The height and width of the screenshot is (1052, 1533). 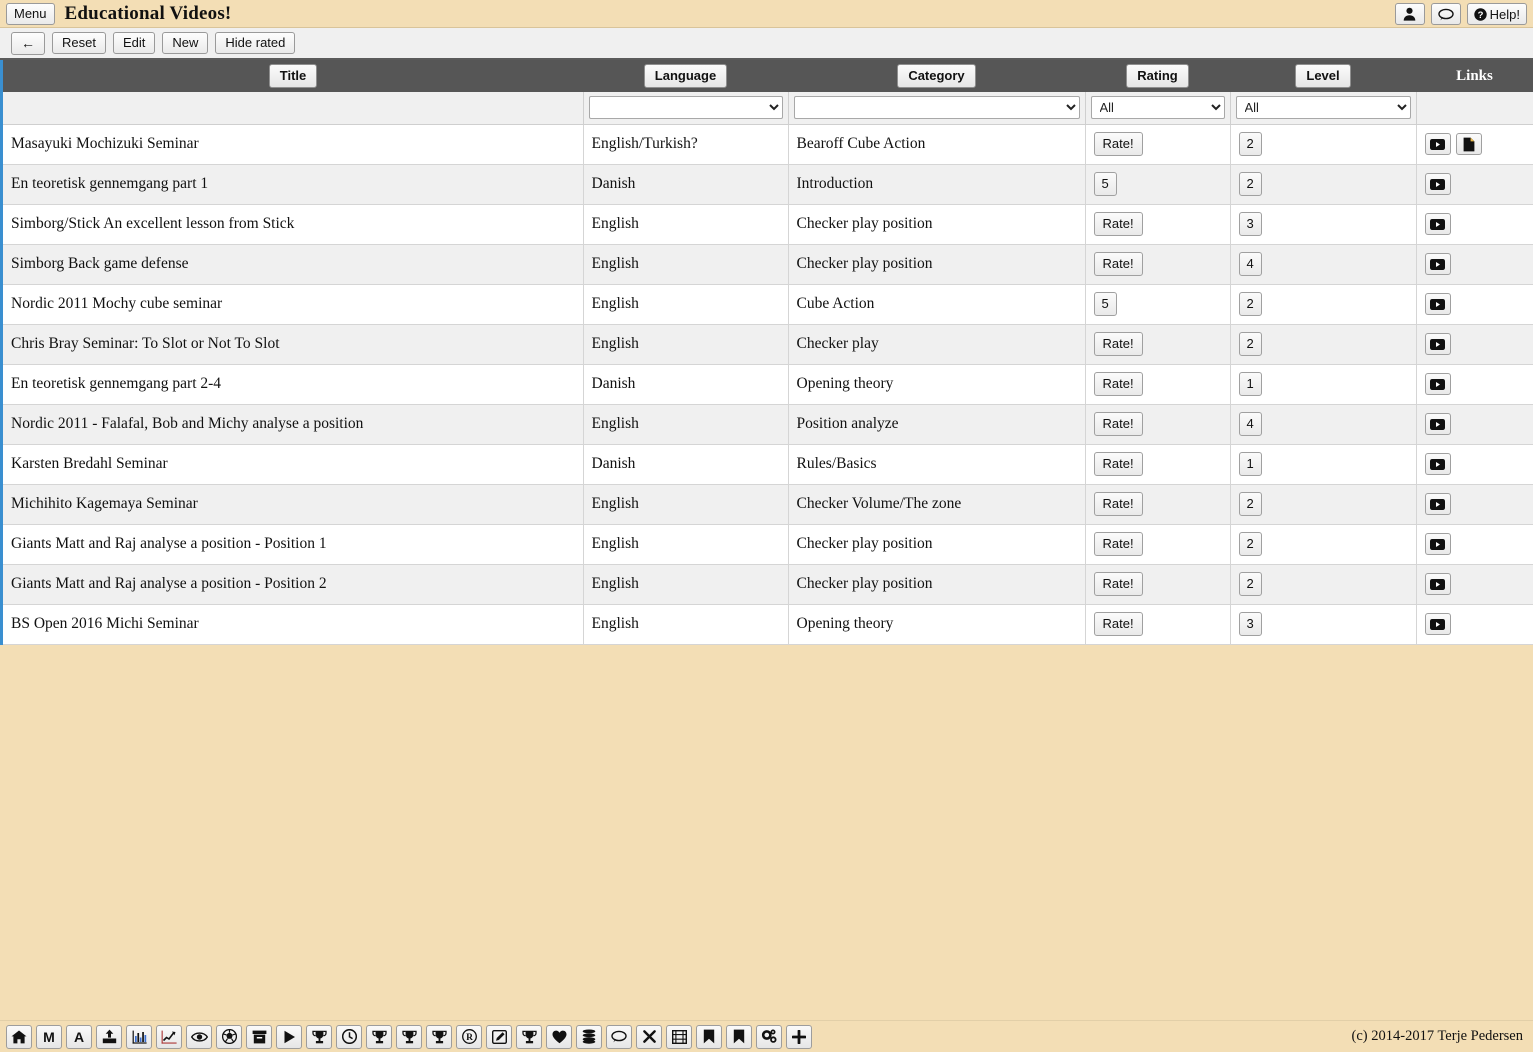 I want to click on sort-level-button: Level, so click(x=1323, y=76).